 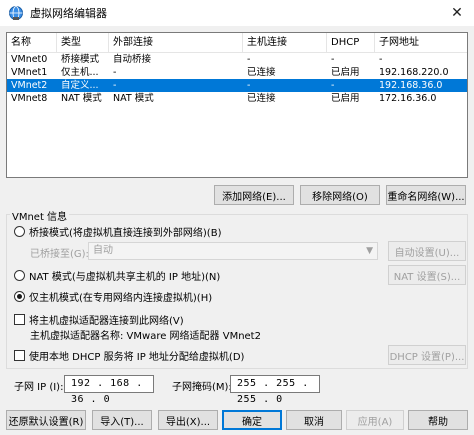 I want to click on dhcp-checkbox: 使用本地 DHCP 服务将 IP 地址分配给虚拟机(D), so click(x=129, y=355).